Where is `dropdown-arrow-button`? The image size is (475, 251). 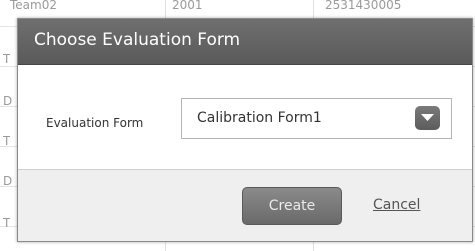
dropdown-arrow-button is located at coordinates (427, 118).